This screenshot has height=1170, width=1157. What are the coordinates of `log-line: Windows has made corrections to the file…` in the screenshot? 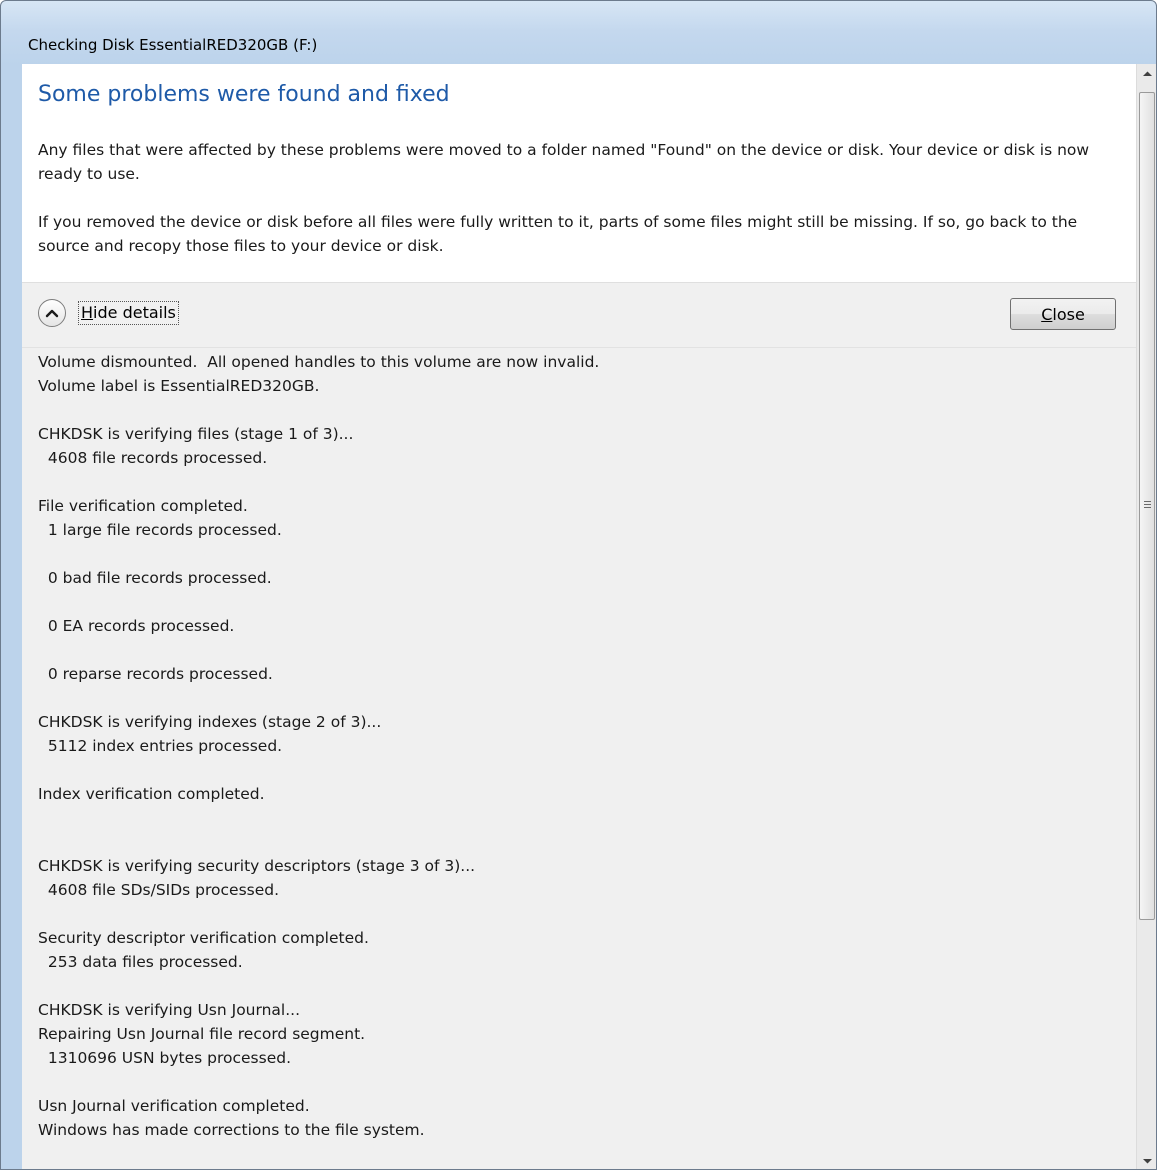 It's located at (231, 1130).